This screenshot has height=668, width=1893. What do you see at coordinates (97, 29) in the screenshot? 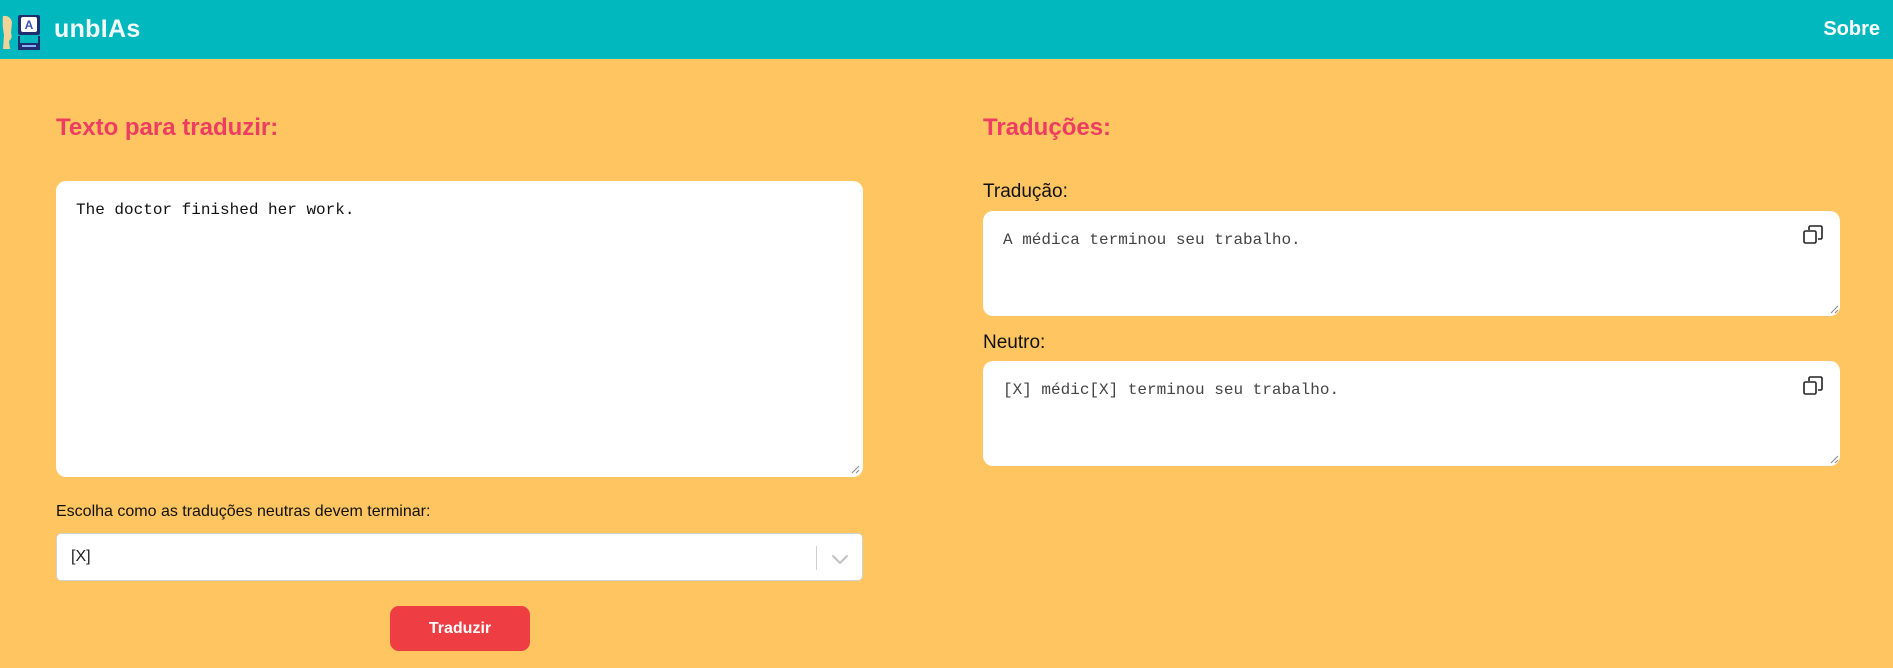
I see `app-name: unbIAs` at bounding box center [97, 29].